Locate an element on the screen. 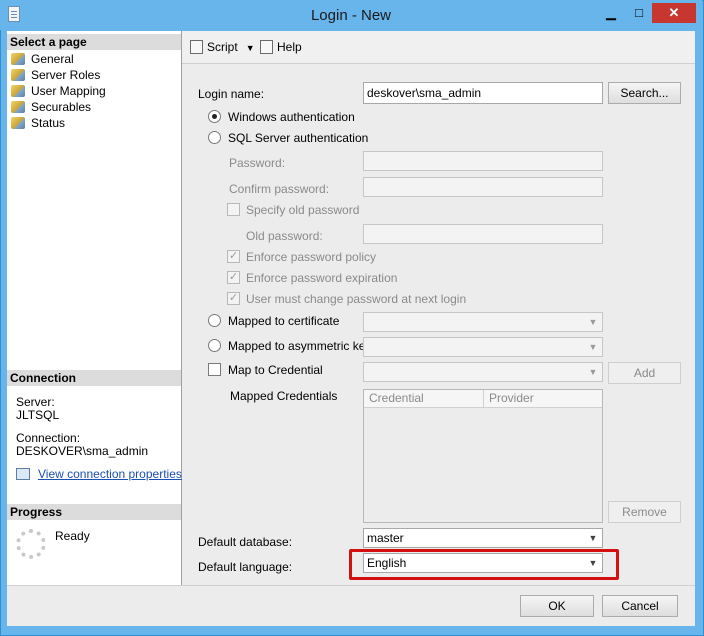 The height and width of the screenshot is (636, 704). page-server-roles: Server Roles is located at coordinates (55, 75).